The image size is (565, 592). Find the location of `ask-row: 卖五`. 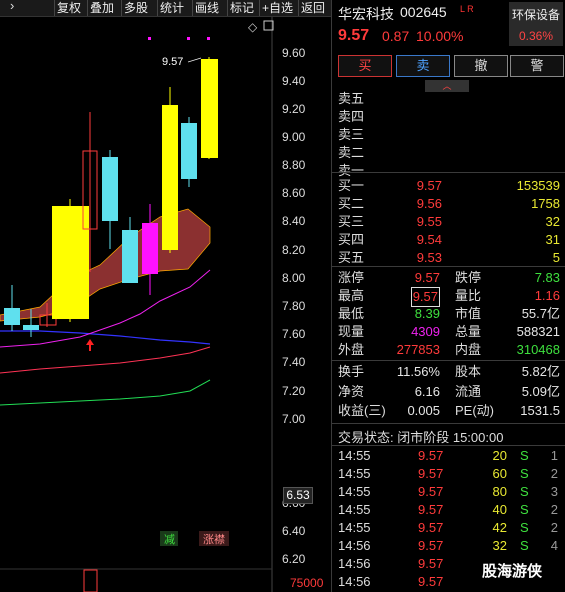

ask-row: 卖五 is located at coordinates (448, 99).